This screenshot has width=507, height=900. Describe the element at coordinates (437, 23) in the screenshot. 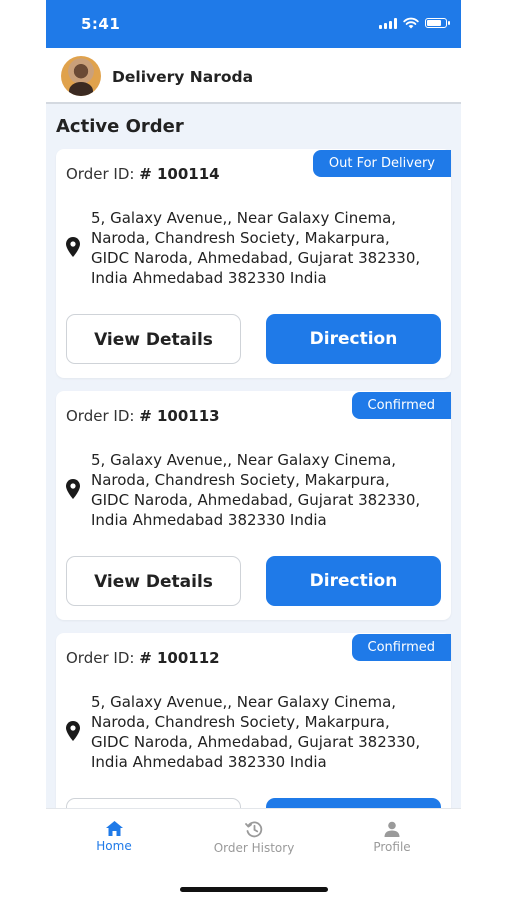

I see `battery-icon` at that location.